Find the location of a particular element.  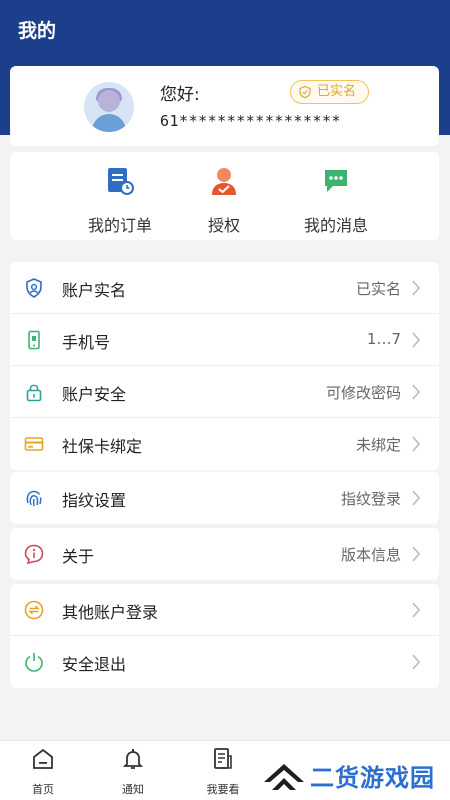

tab-notifications: 通知 is located at coordinates (133, 772).